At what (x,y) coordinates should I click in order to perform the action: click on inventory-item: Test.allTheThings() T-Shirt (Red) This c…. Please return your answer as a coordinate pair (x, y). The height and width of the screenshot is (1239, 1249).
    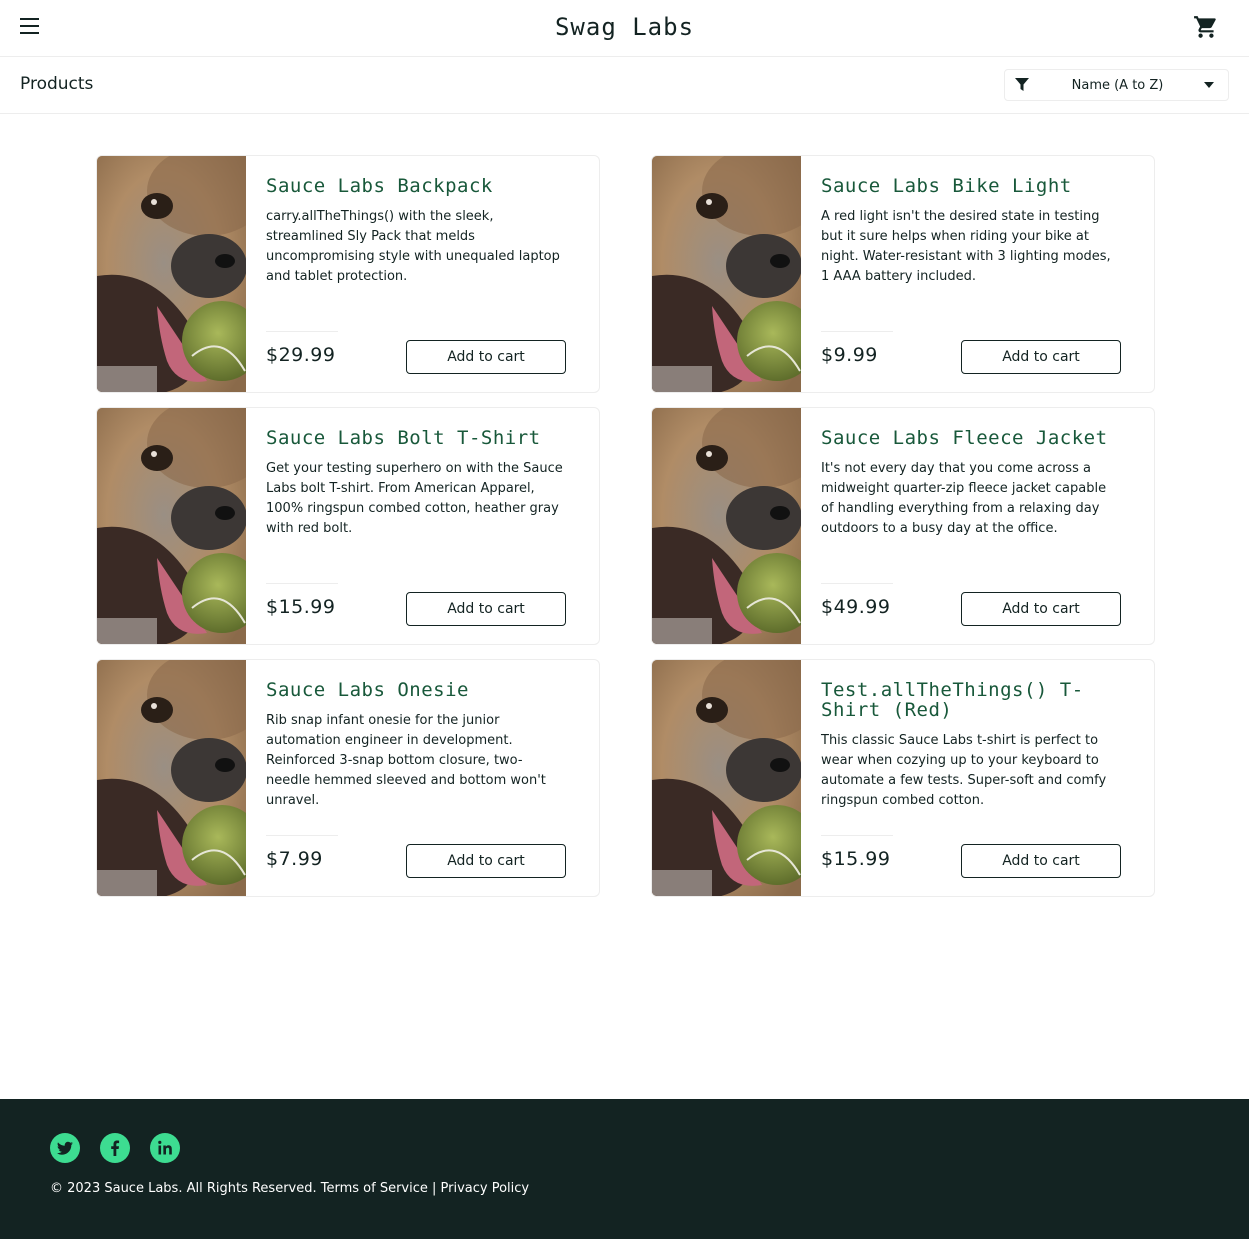
    Looking at the image, I should click on (903, 778).